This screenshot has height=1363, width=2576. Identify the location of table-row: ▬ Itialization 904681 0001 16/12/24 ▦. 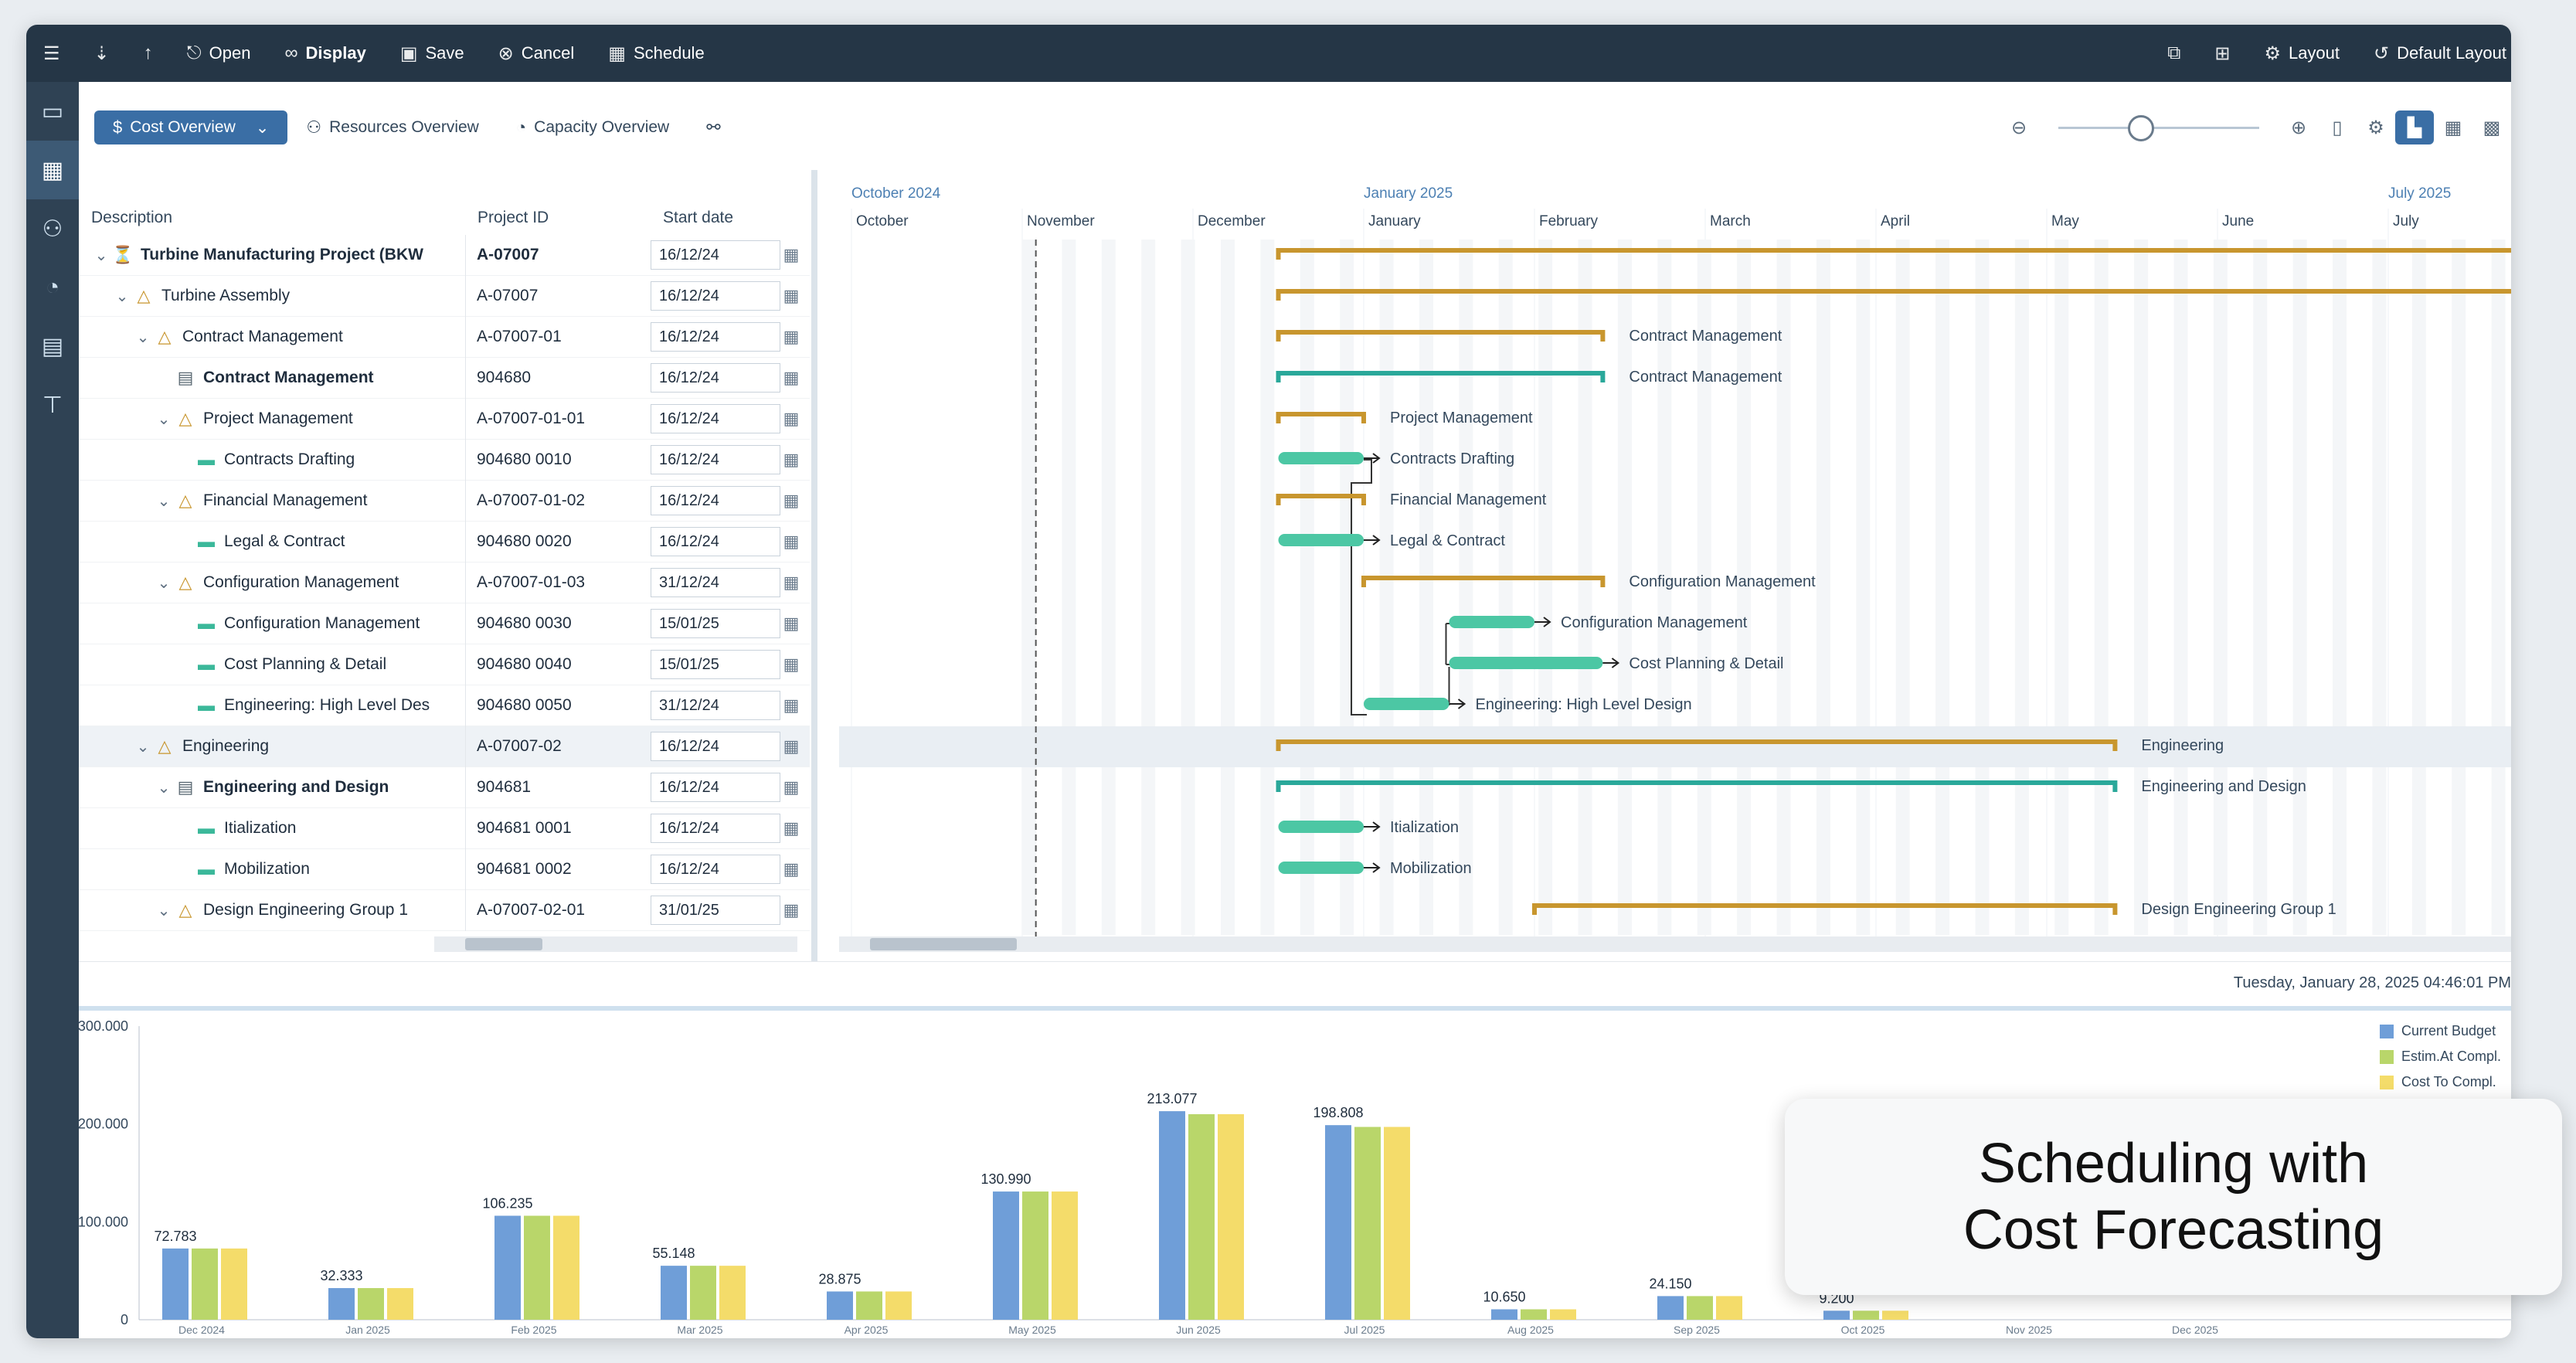
(444, 828).